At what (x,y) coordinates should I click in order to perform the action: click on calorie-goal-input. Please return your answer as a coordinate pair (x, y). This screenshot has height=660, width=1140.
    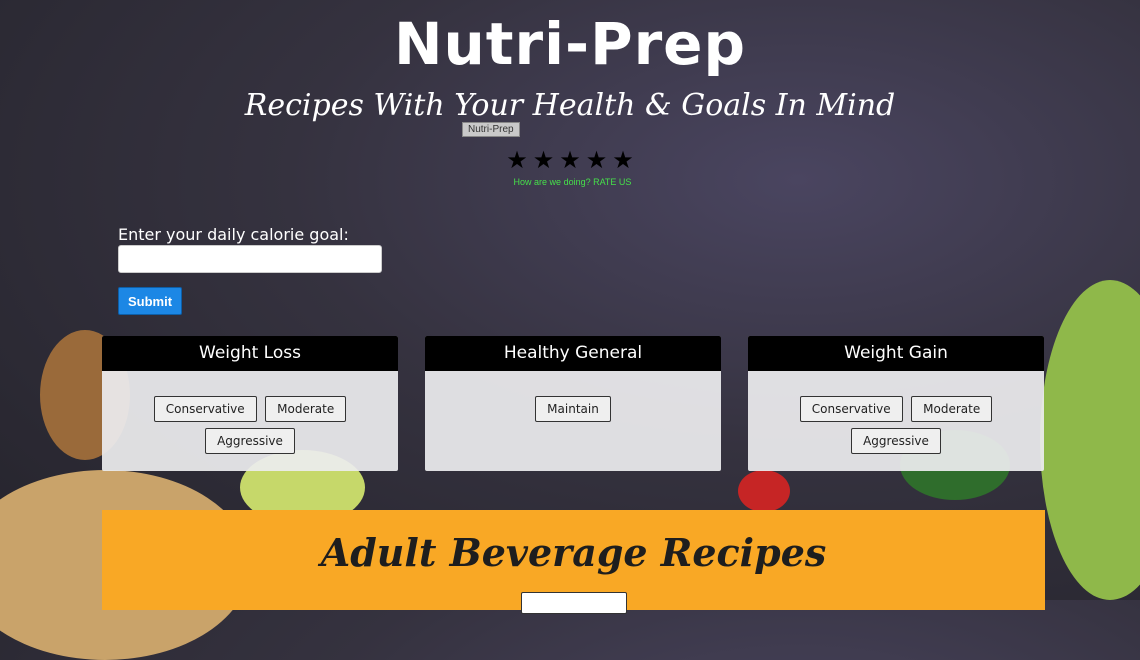
    Looking at the image, I should click on (250, 259).